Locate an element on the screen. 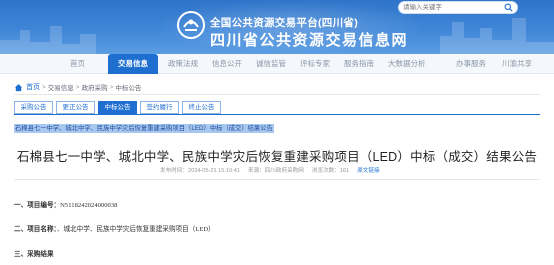 The width and height of the screenshot is (554, 265). breadcrumb: 首页 > 交易信息 > 政府采购 > 中标公告 is located at coordinates (77, 87).